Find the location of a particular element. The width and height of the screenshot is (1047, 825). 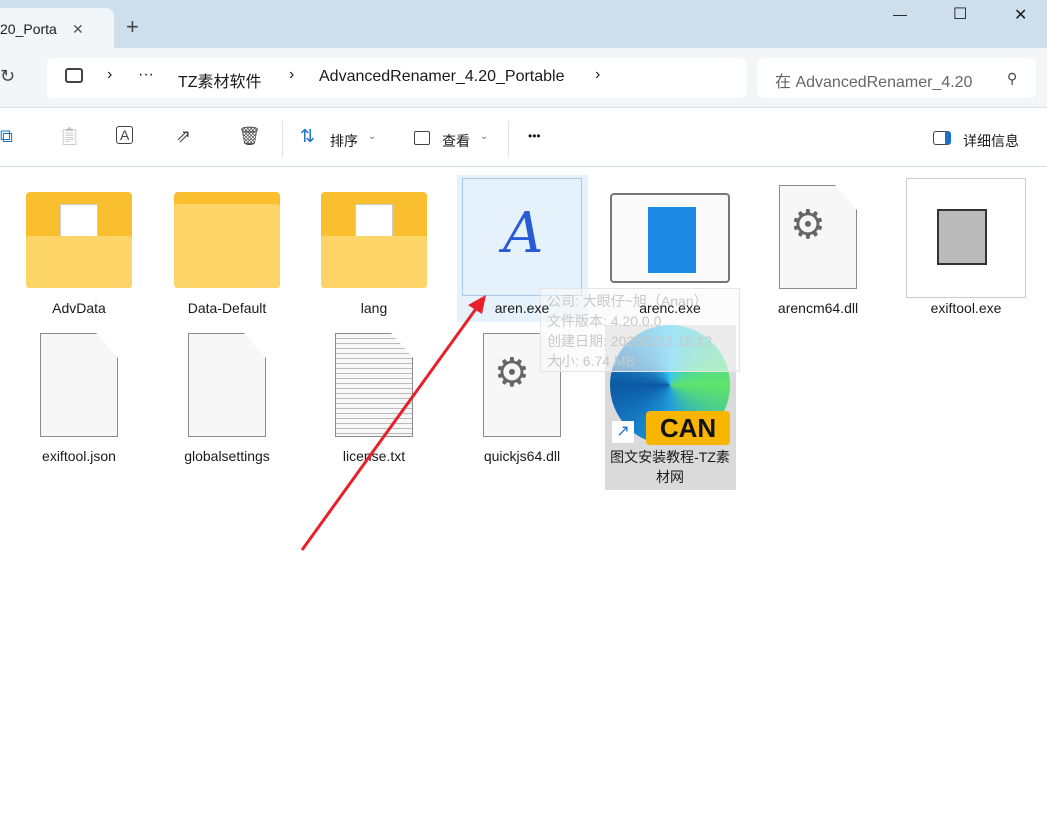

file-item-advdata: AdvData is located at coordinates (79, 250).